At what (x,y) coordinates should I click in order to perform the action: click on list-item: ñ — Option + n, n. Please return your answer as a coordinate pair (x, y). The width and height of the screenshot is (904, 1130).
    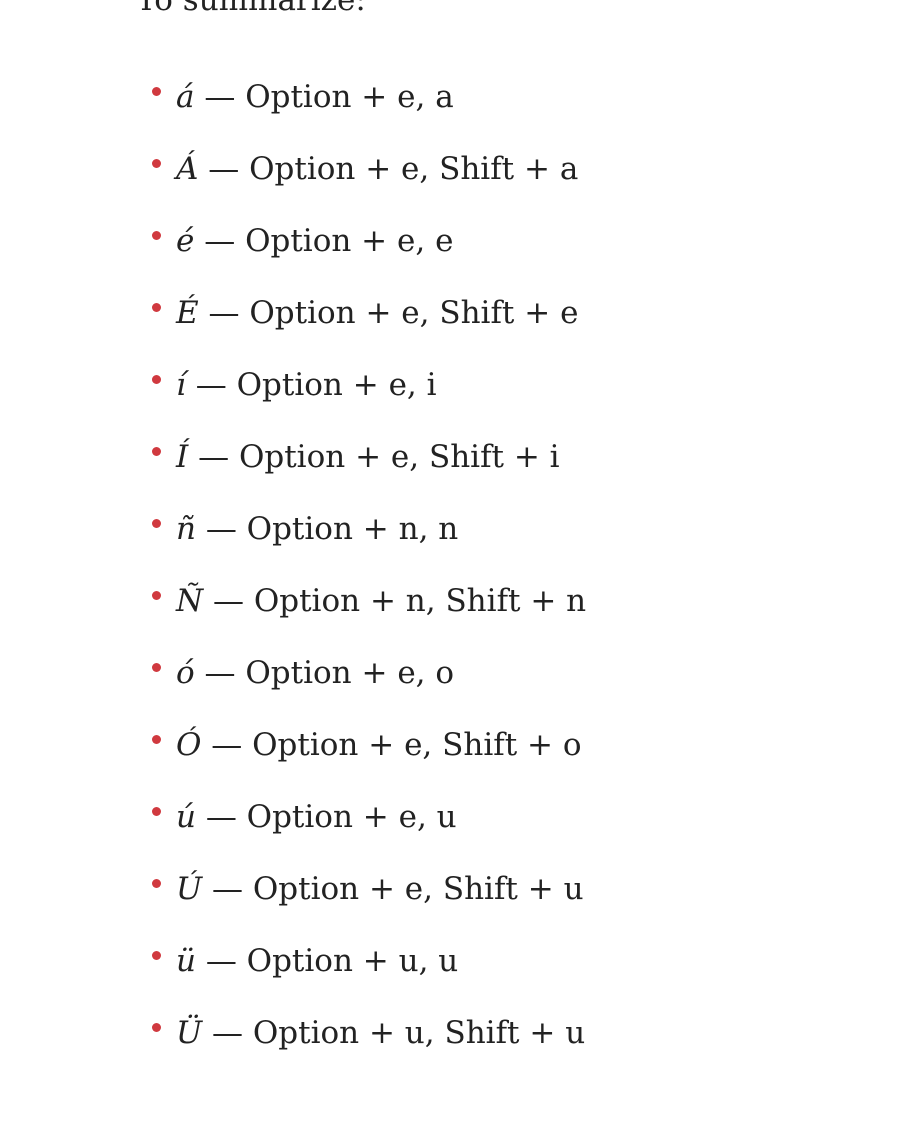
    Looking at the image, I should click on (475, 543).